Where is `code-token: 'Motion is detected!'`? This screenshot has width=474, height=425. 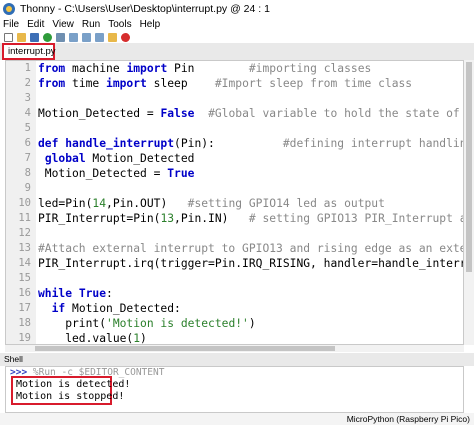 code-token: 'Motion is detected!' is located at coordinates (177, 323).